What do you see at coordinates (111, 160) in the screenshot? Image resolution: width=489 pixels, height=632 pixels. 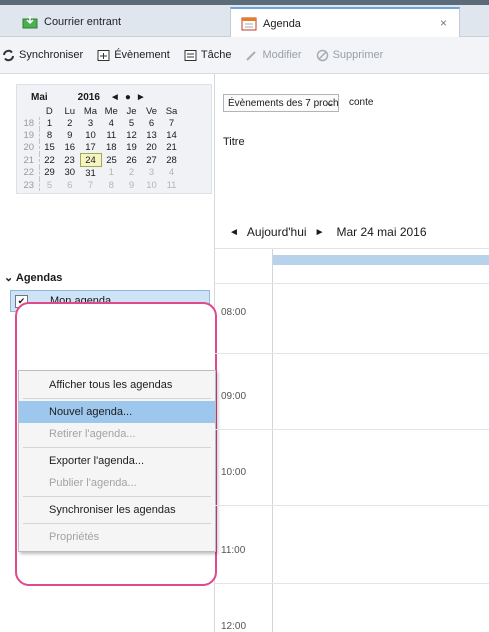 I see `mini-calendar-day: 25` at bounding box center [111, 160].